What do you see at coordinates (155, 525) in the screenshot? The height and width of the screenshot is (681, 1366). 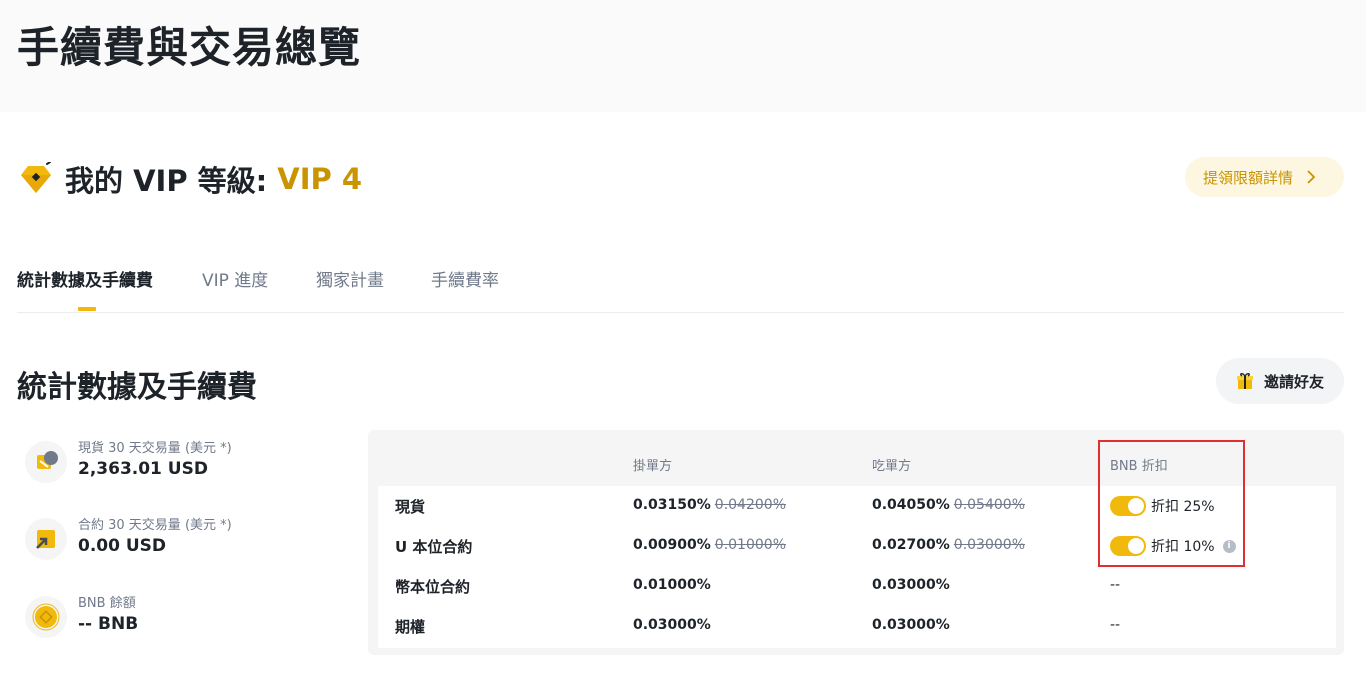 I see `stat-label: 合約 30 天交易量 (美元 *)` at bounding box center [155, 525].